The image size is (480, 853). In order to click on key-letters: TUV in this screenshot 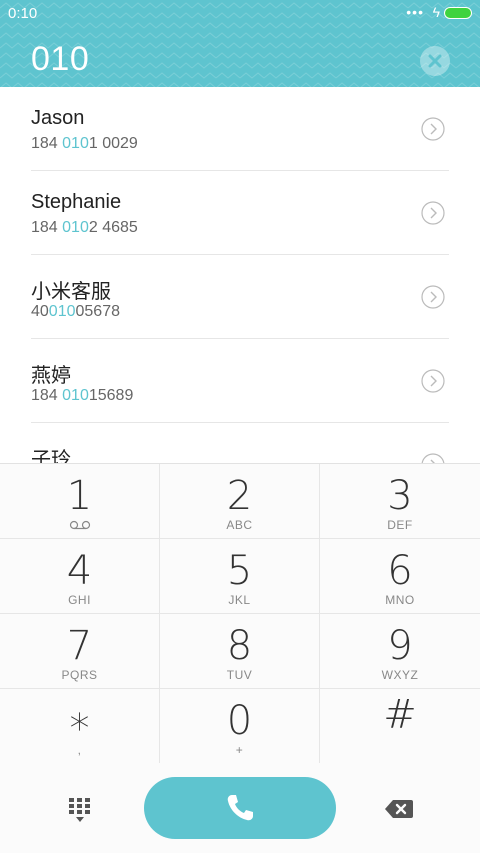, I will do `click(239, 675)`.